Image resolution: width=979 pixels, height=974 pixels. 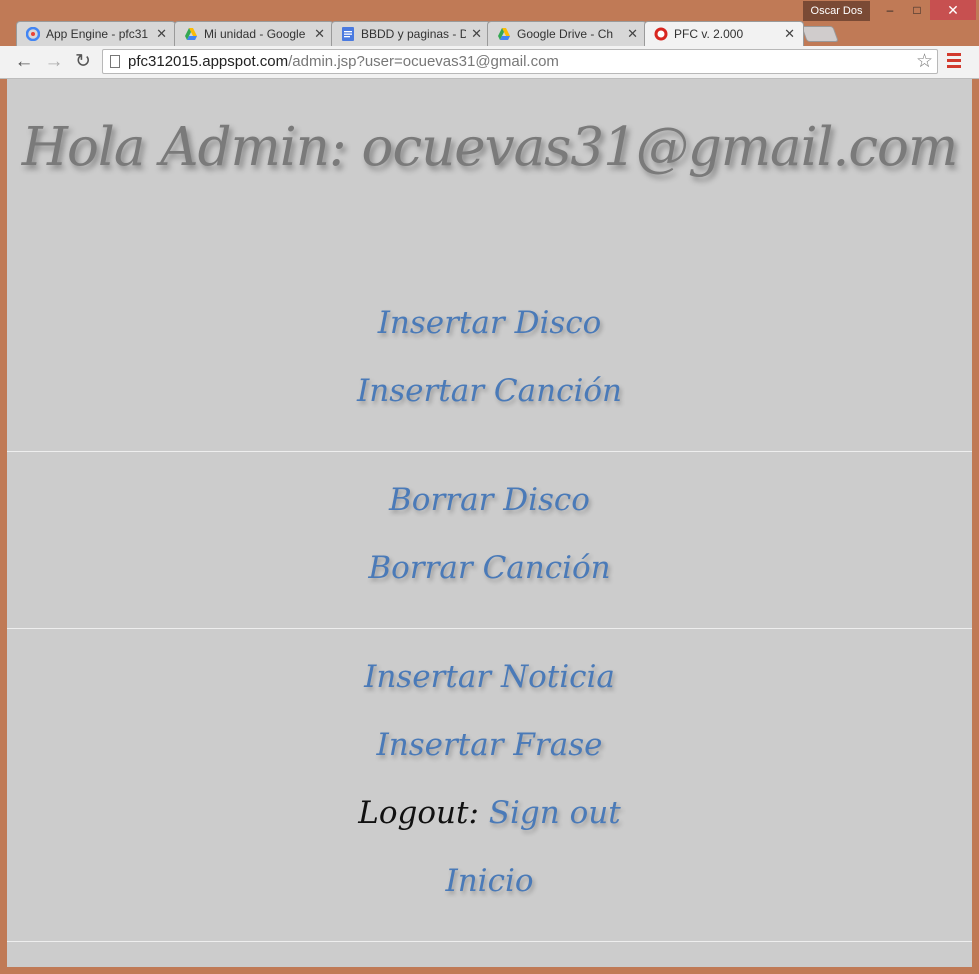 I want to click on tab-app-engine: App Engine - pfc31 ✕, so click(x=96, y=33).